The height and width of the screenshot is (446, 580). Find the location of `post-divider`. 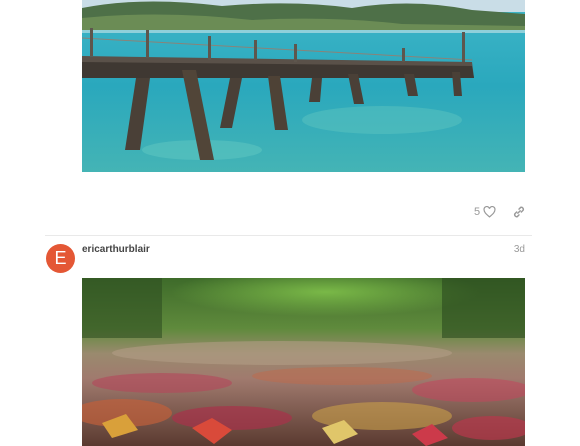

post-divider is located at coordinates (288, 235).